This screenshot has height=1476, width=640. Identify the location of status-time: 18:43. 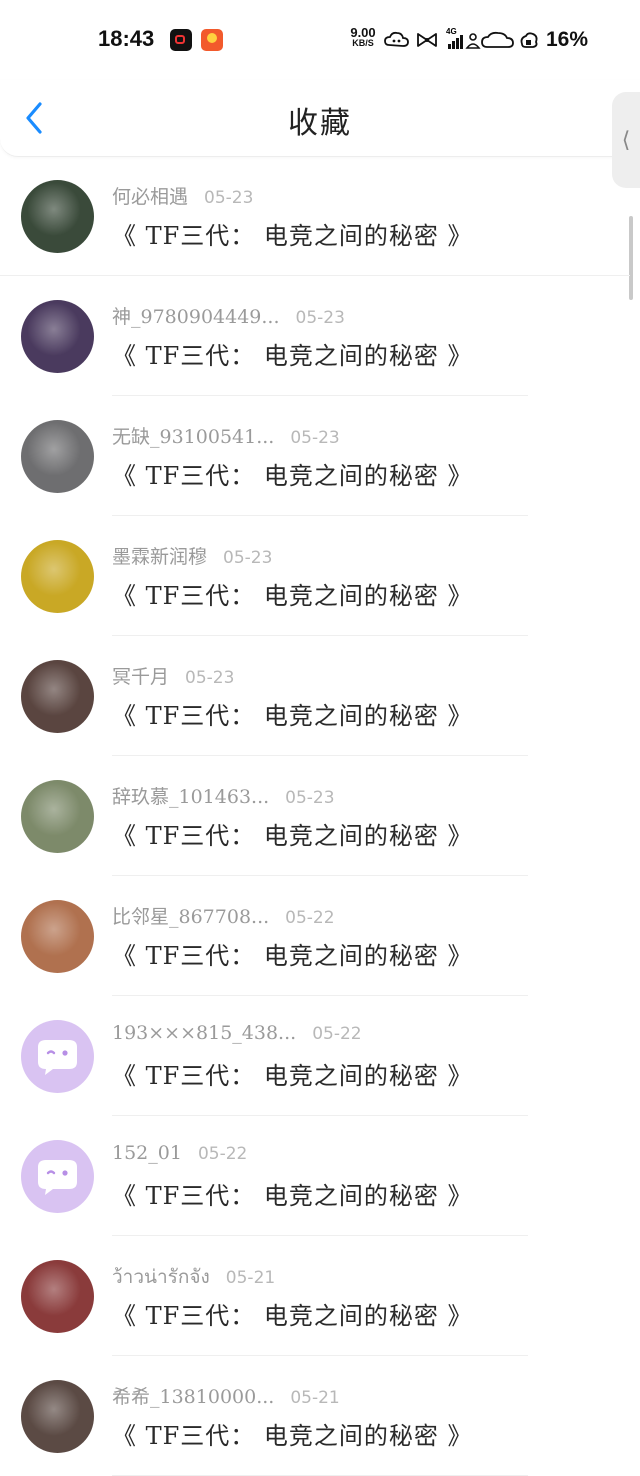
(126, 38).